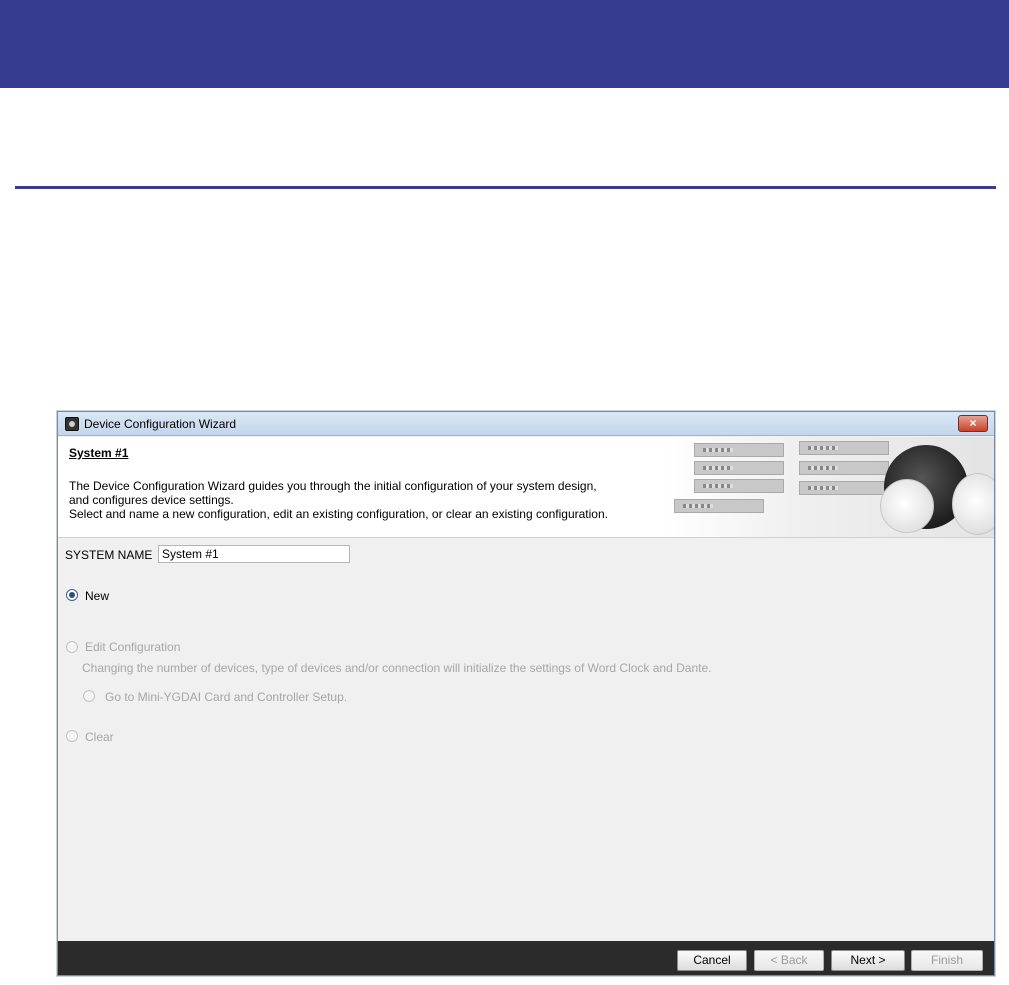 This screenshot has width=1009, height=985. I want to click on window-title: Device Configuration Wizard, so click(160, 424).